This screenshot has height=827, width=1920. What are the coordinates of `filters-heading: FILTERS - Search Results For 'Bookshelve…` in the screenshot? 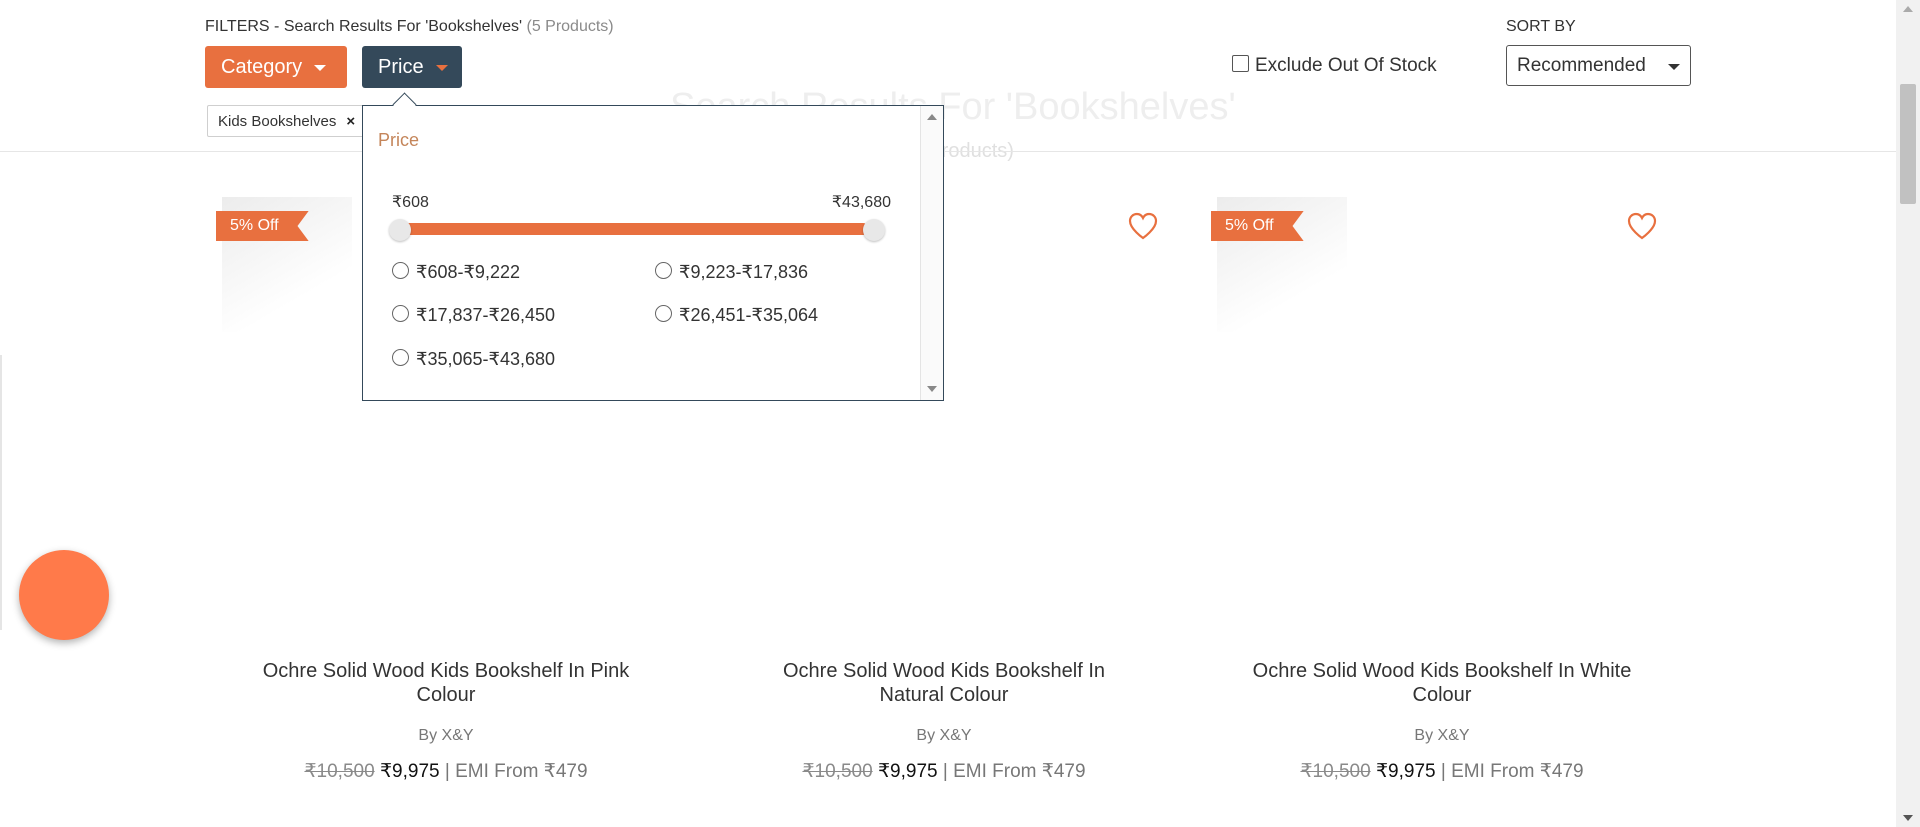 It's located at (409, 27).